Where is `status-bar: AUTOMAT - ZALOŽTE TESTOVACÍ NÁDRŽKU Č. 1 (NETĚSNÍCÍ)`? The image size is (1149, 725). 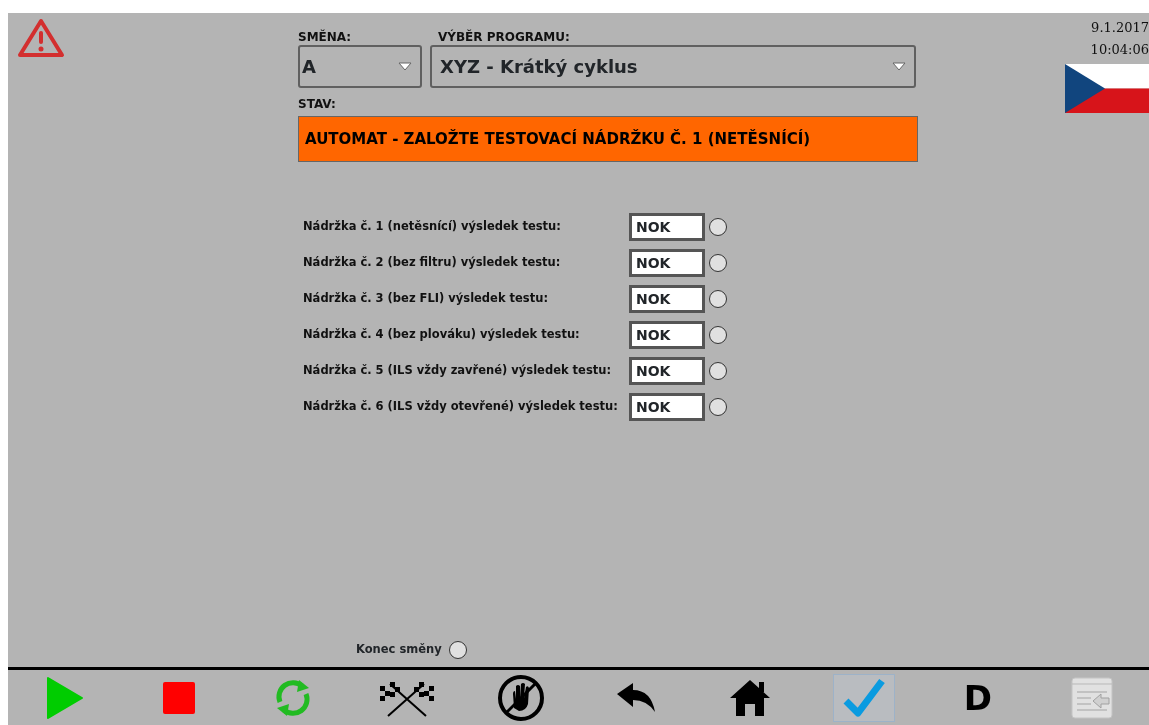
status-bar: AUTOMAT - ZALOŽTE TESTOVACÍ NÁDRŽKU Č. 1 (NETĚSNÍCÍ) is located at coordinates (608, 139).